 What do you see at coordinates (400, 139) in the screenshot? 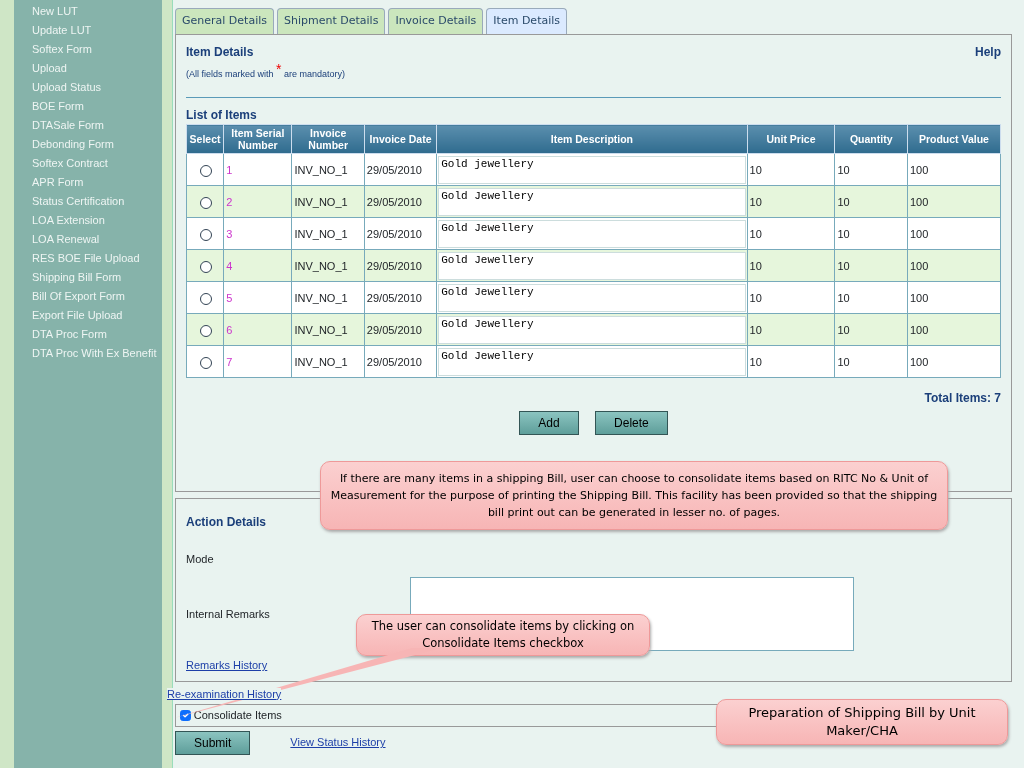
I see `column-header: Invoice Date` at bounding box center [400, 139].